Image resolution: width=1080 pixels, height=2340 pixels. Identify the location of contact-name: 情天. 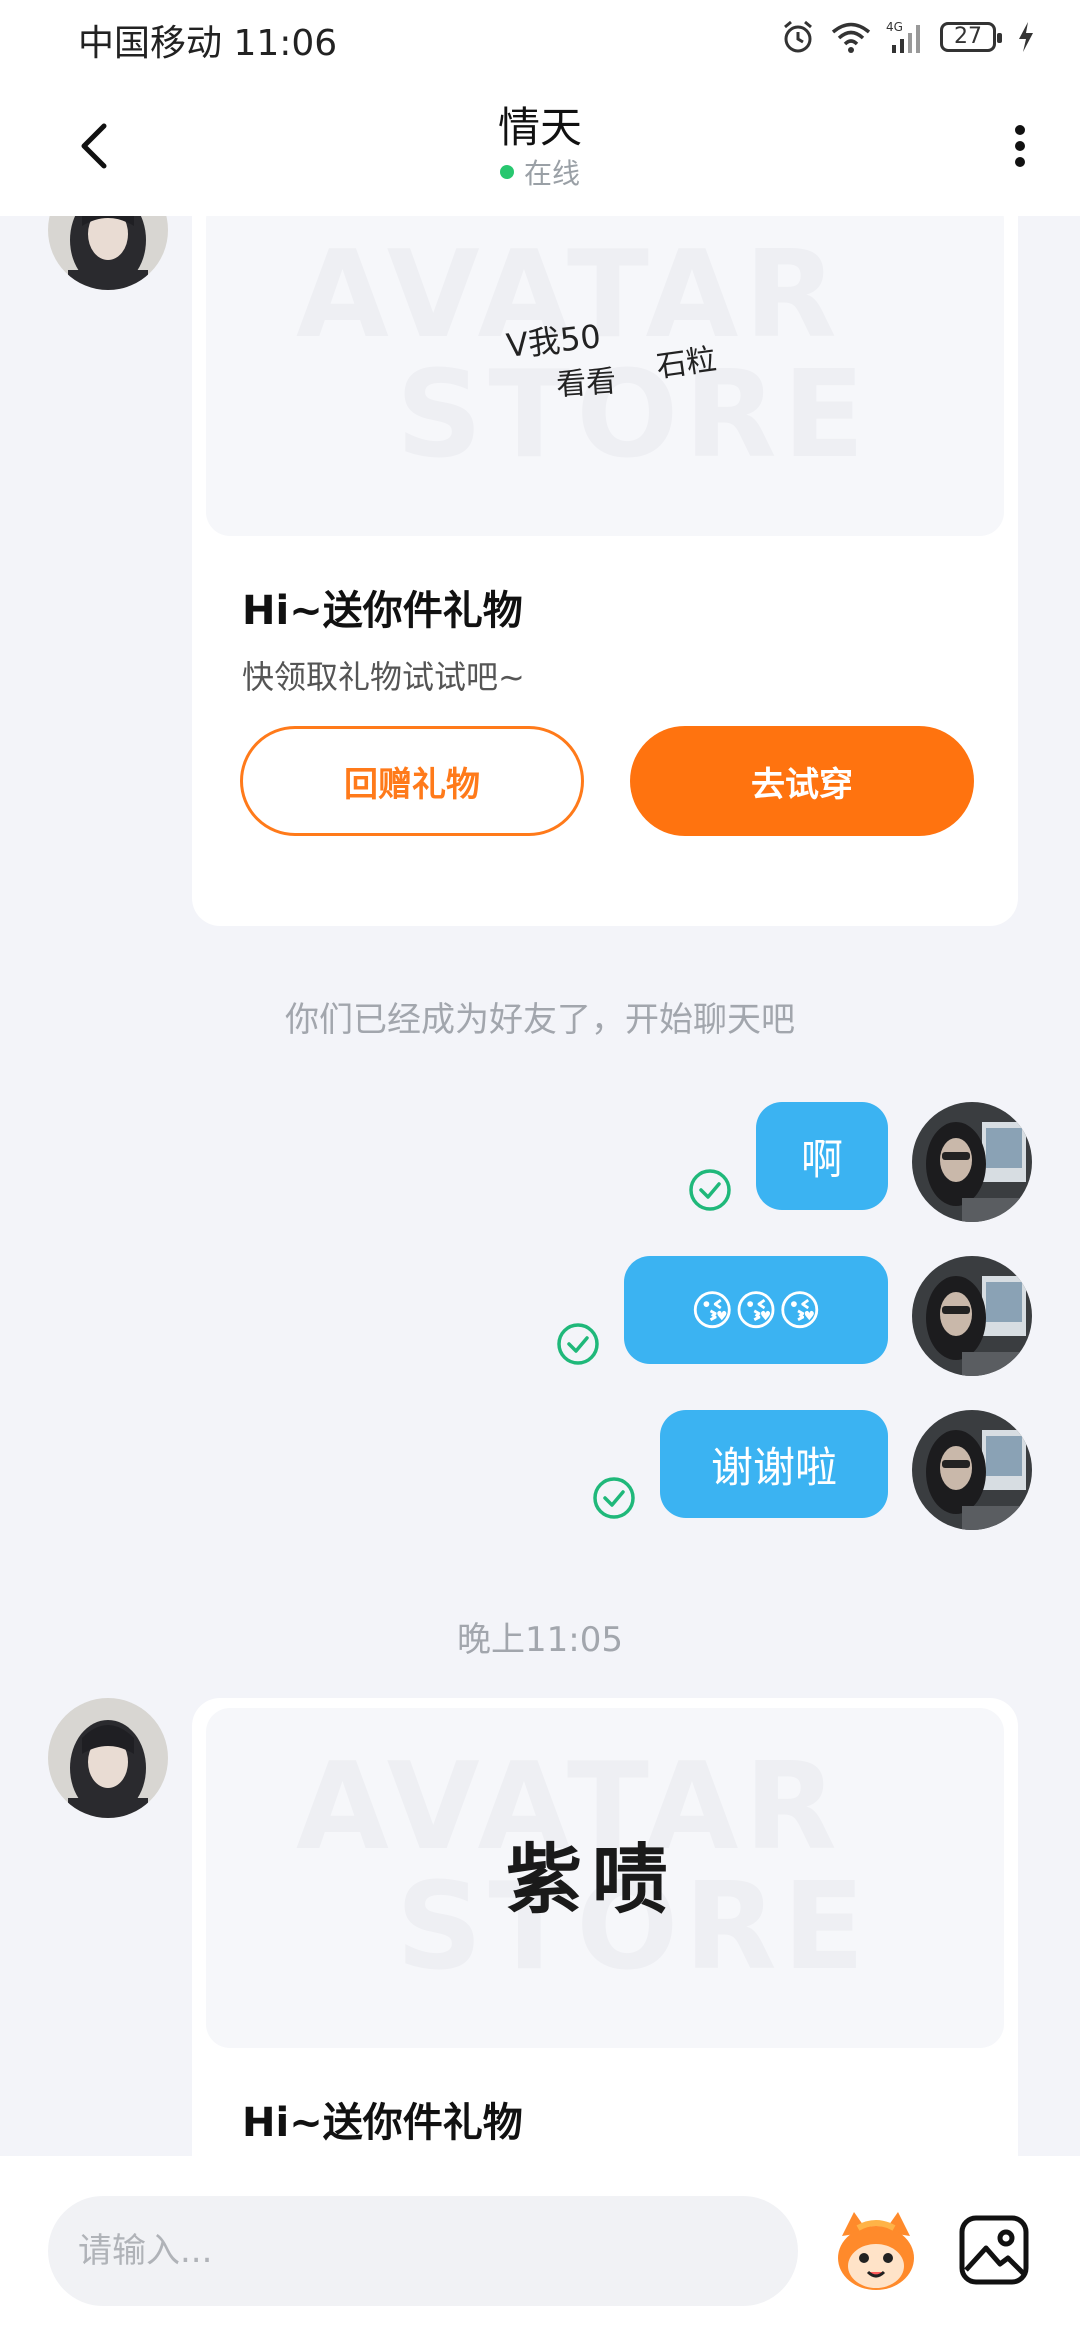
(539, 127).